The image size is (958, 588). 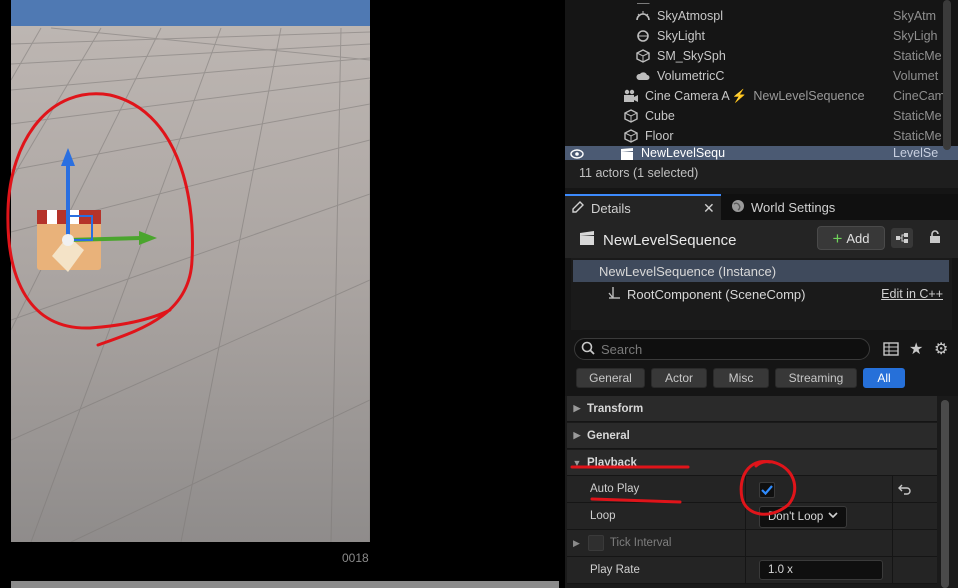 I want to click on visibility-eye-icon, so click(x=577, y=153).